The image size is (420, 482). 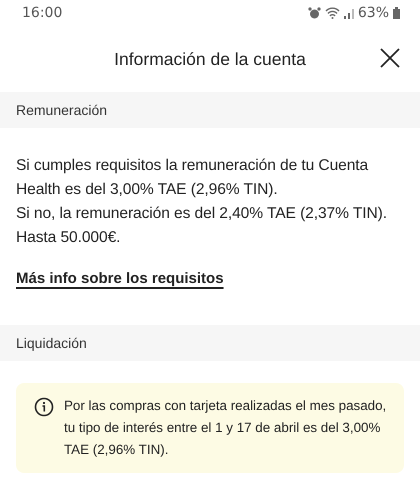 What do you see at coordinates (193, 178) in the screenshot?
I see `info-paragraph: Si cumples requisitos la remuneración de tu Cuenta Health es del 3,00% TAE (2,96% TIN).` at bounding box center [193, 178].